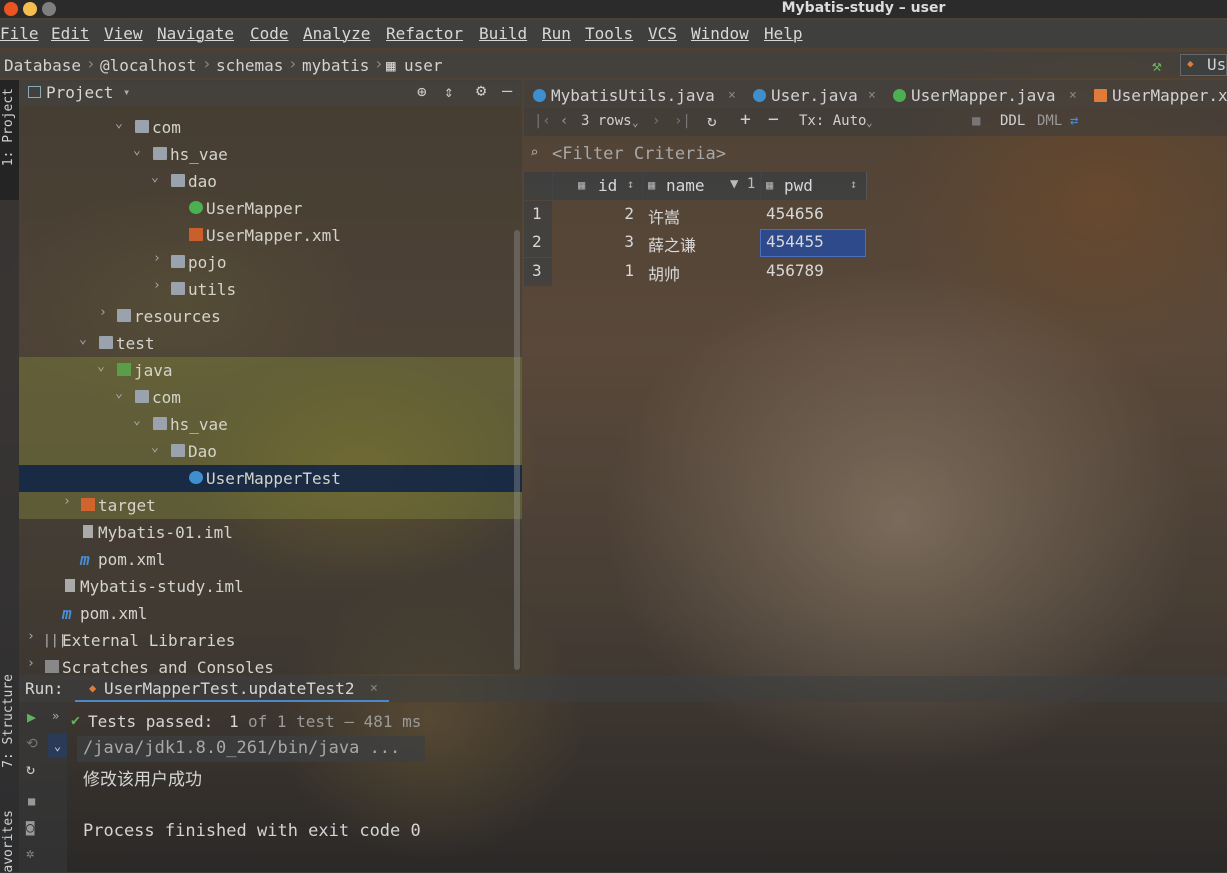 The image size is (1227, 873). Describe the element at coordinates (148, 65) in the screenshot. I see `crumb-host: @localhost` at that location.